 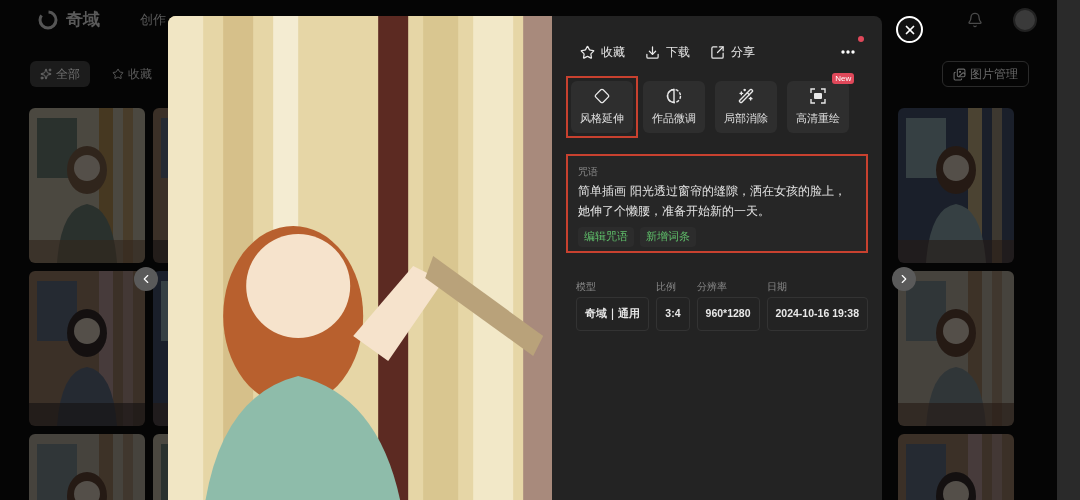 I want to click on more-icon, so click(x=848, y=52).